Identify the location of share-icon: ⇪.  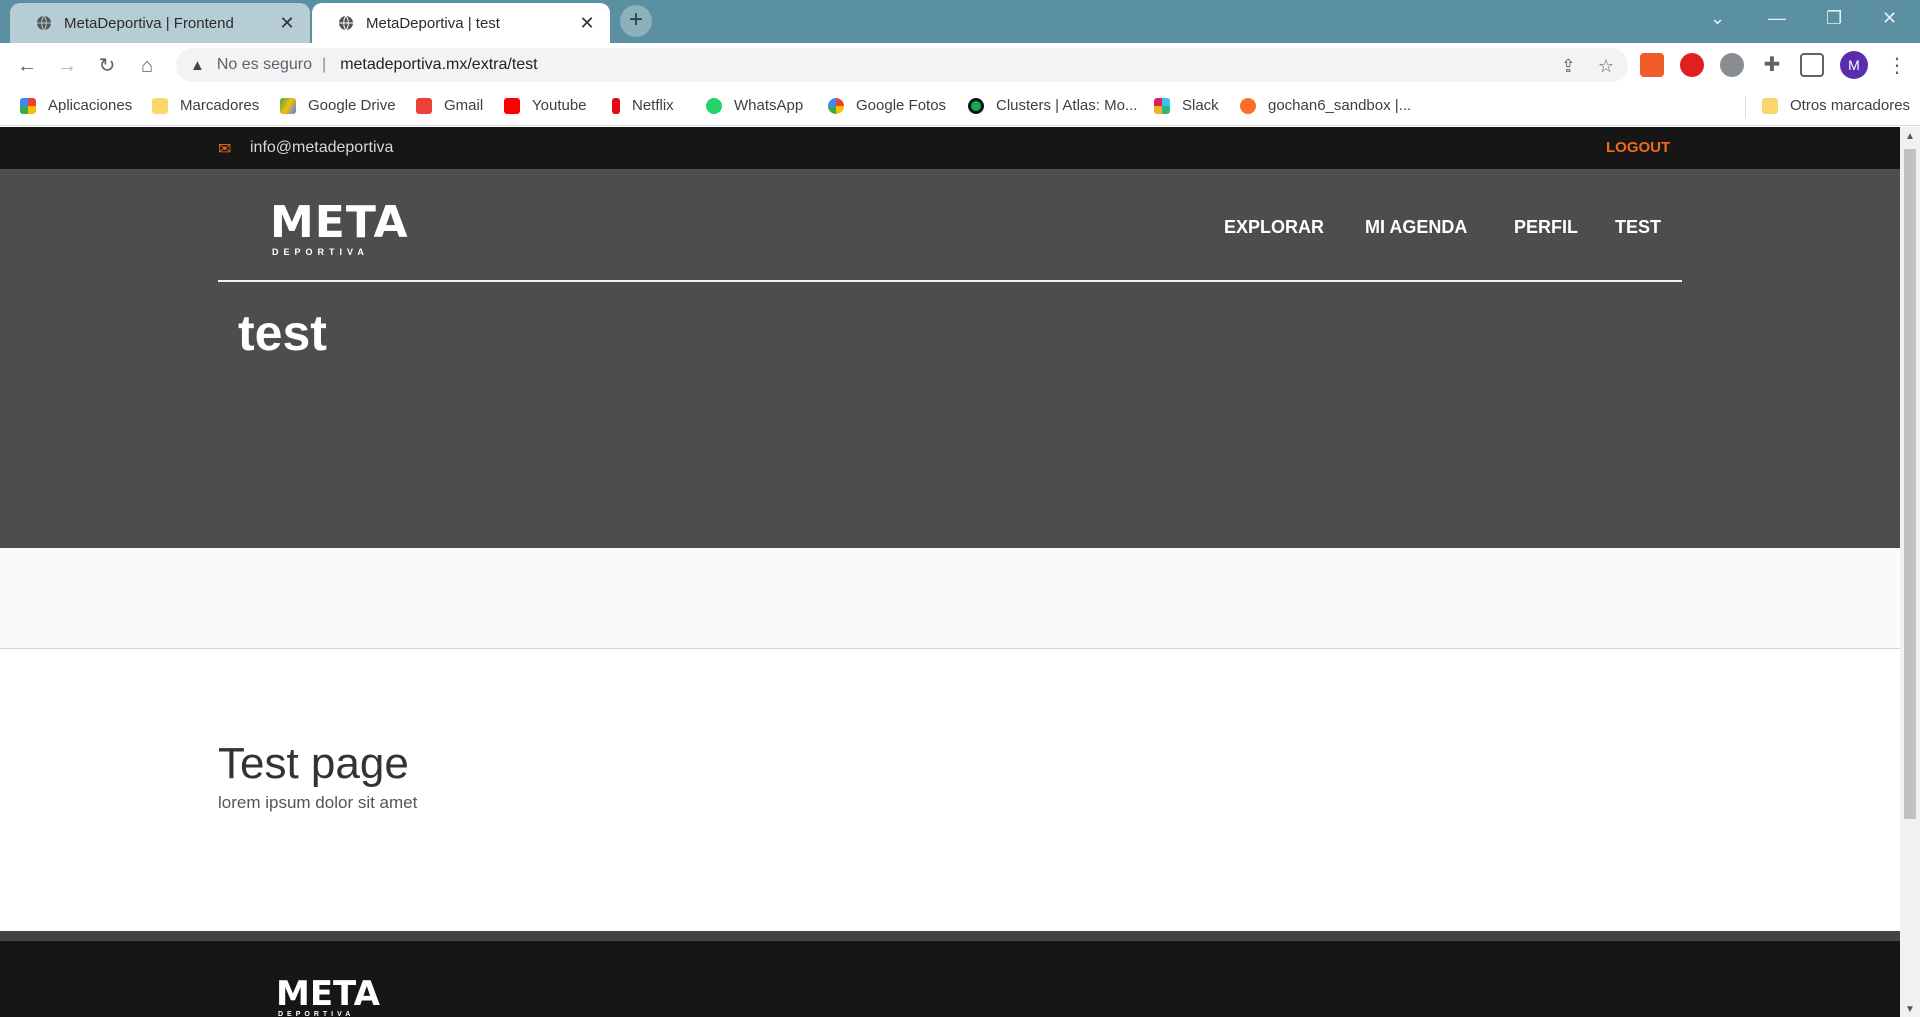
(1568, 66).